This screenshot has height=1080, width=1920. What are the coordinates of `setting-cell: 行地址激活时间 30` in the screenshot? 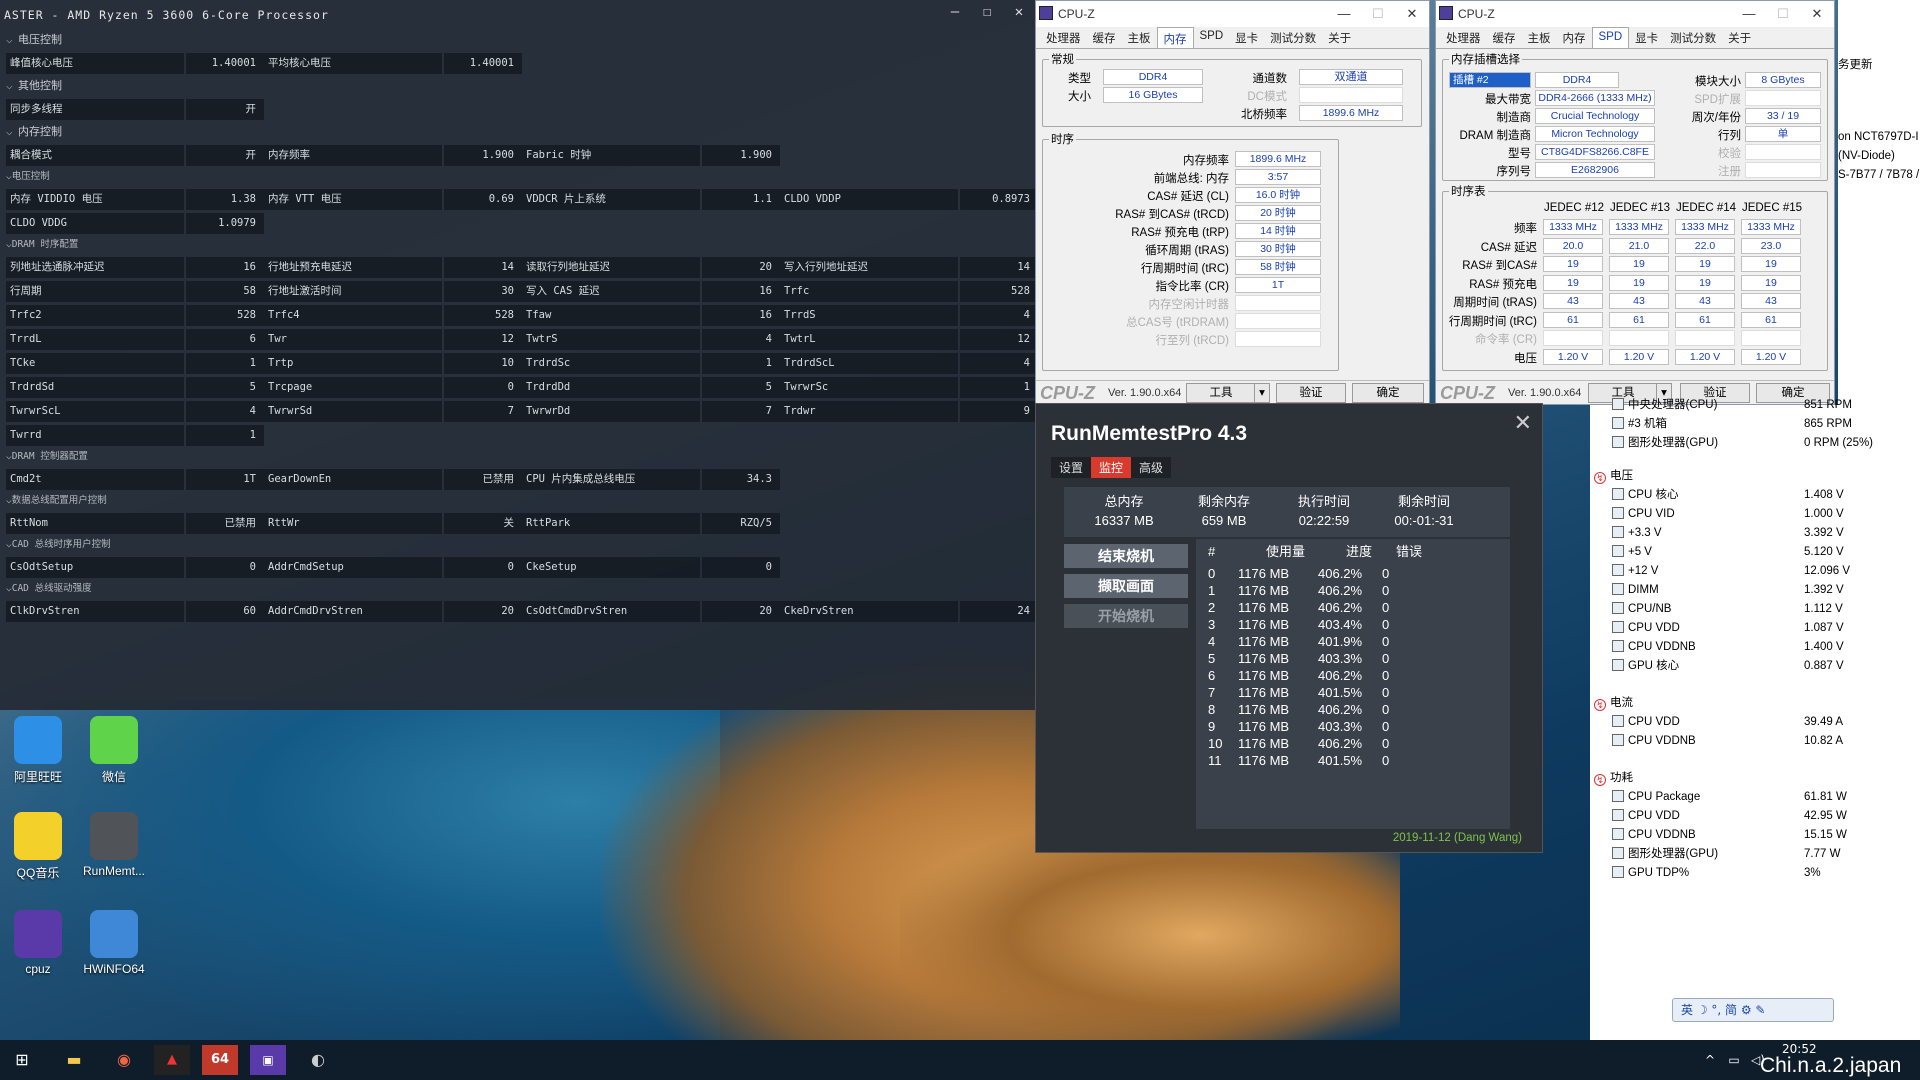 It's located at (393, 291).